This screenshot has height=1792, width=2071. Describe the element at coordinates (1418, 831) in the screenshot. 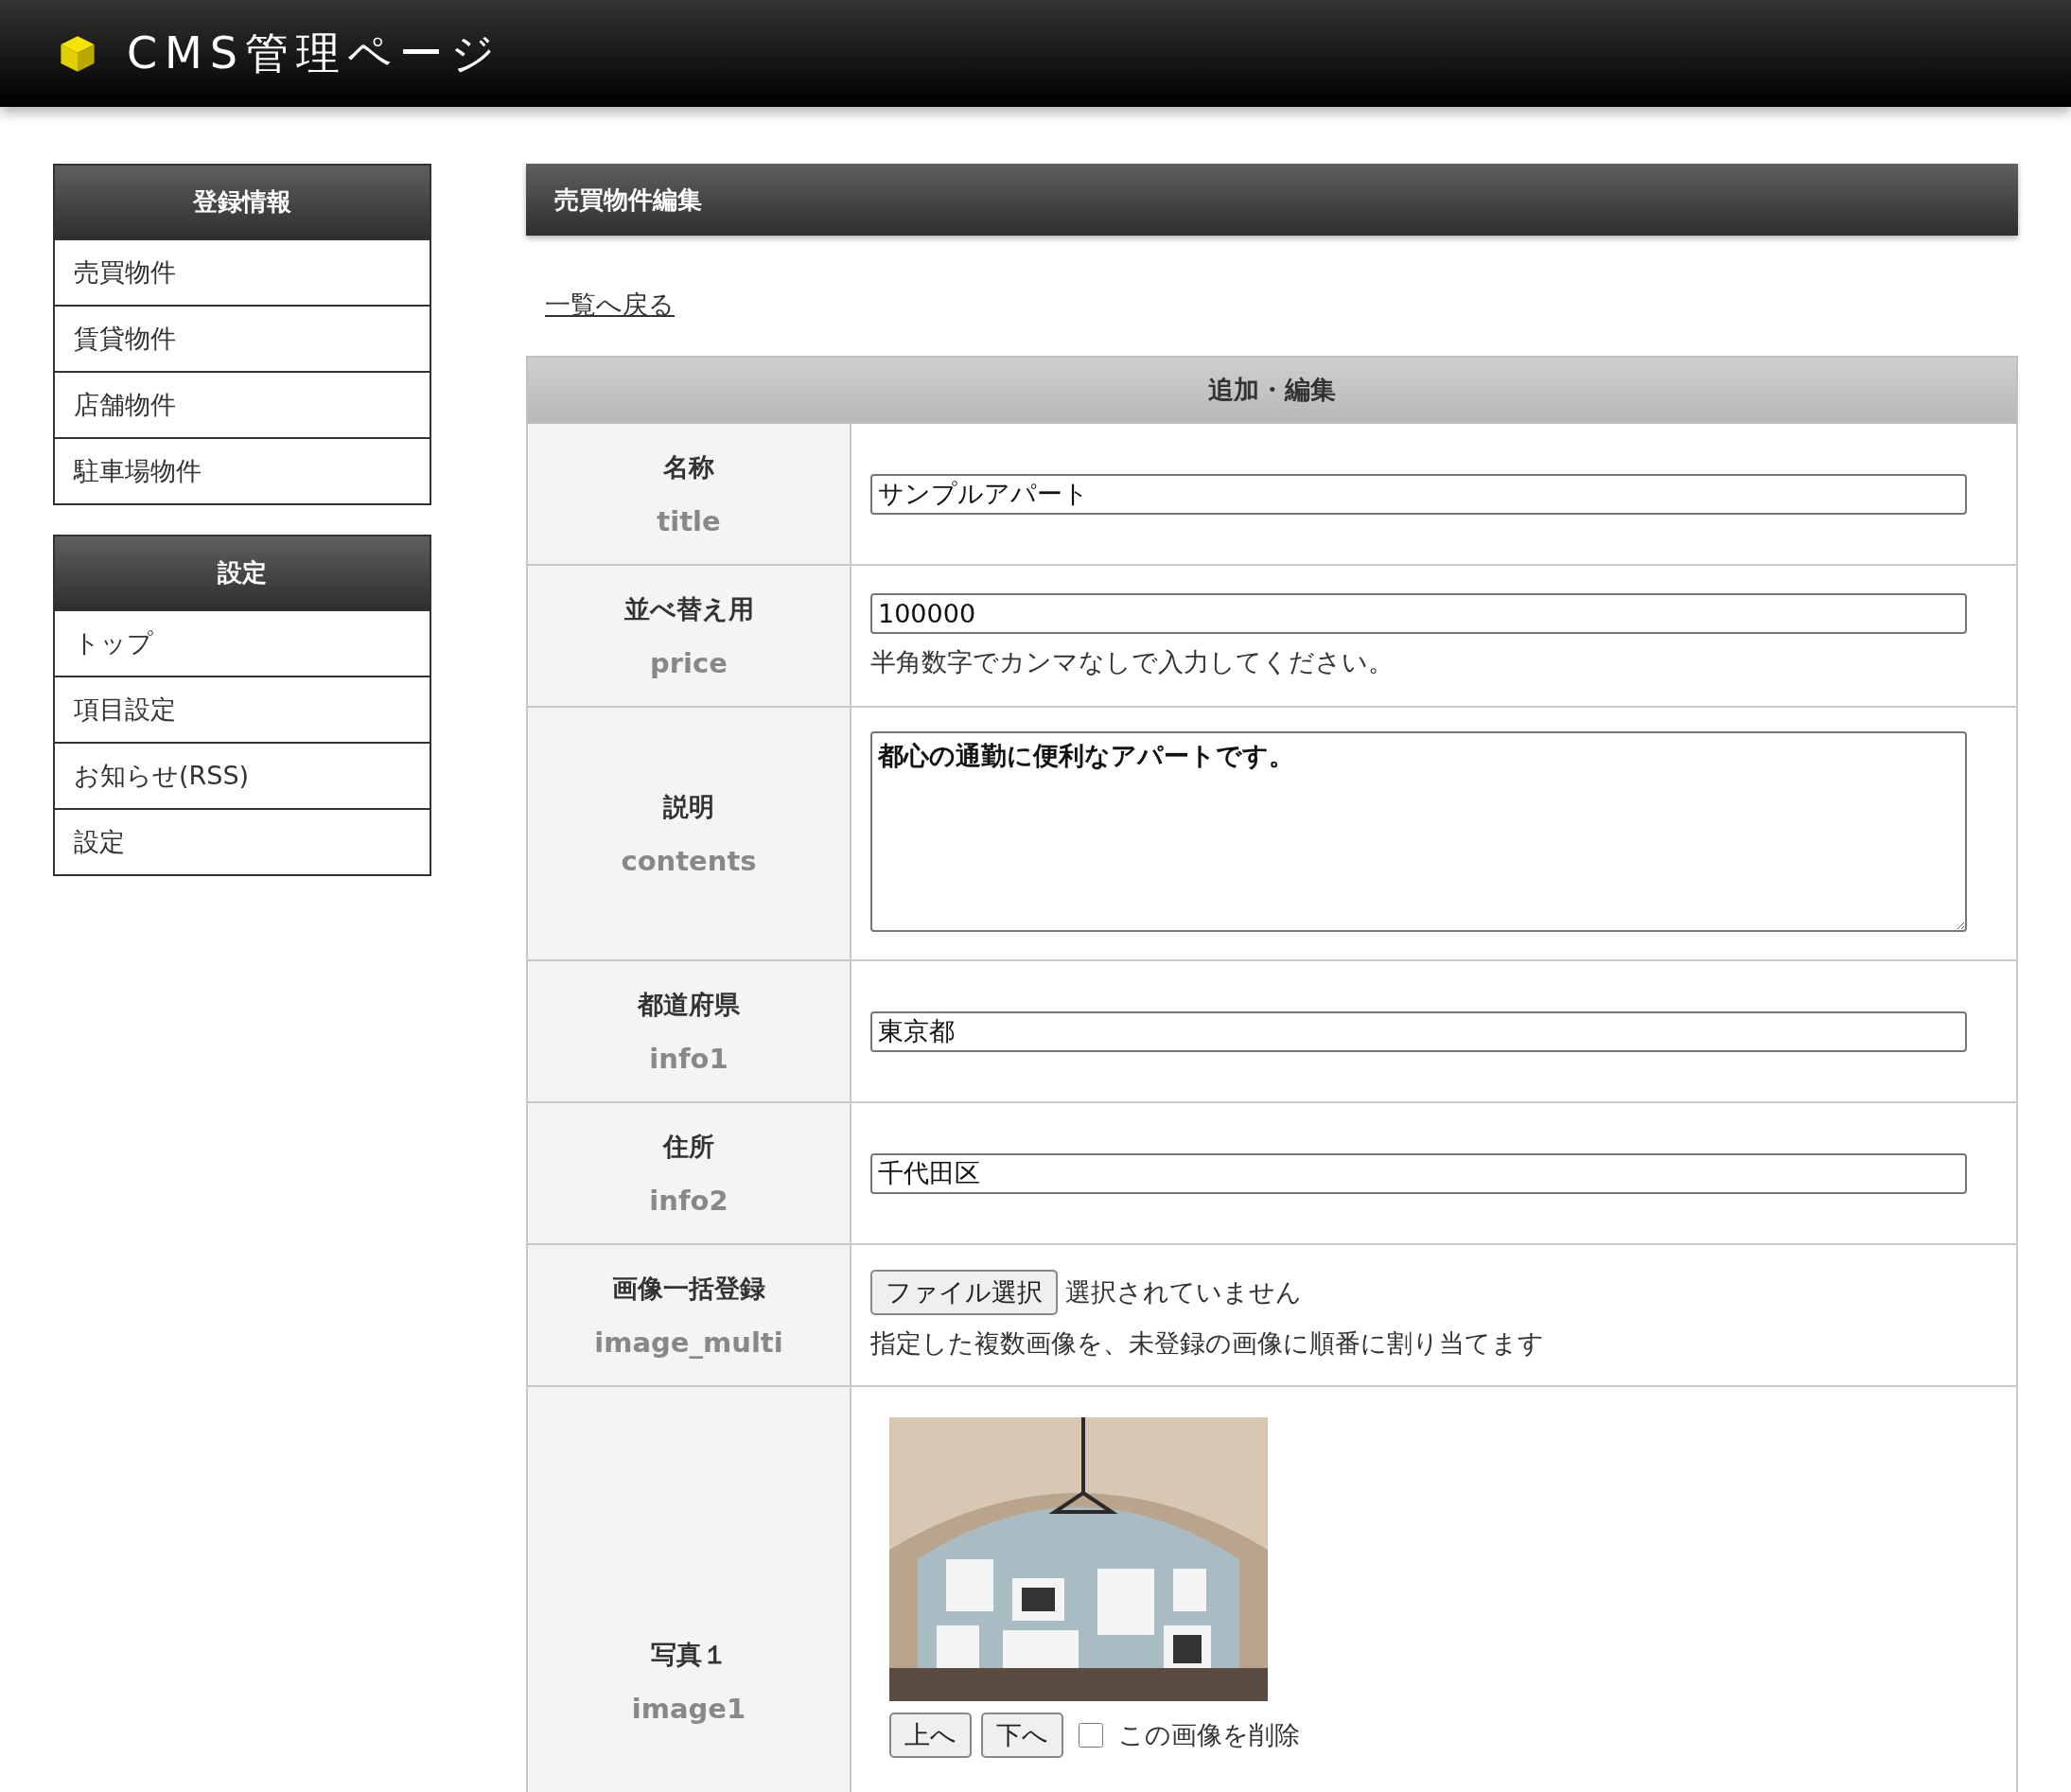

I see `text-area: 都心の通勤に便利なアパートです。` at that location.